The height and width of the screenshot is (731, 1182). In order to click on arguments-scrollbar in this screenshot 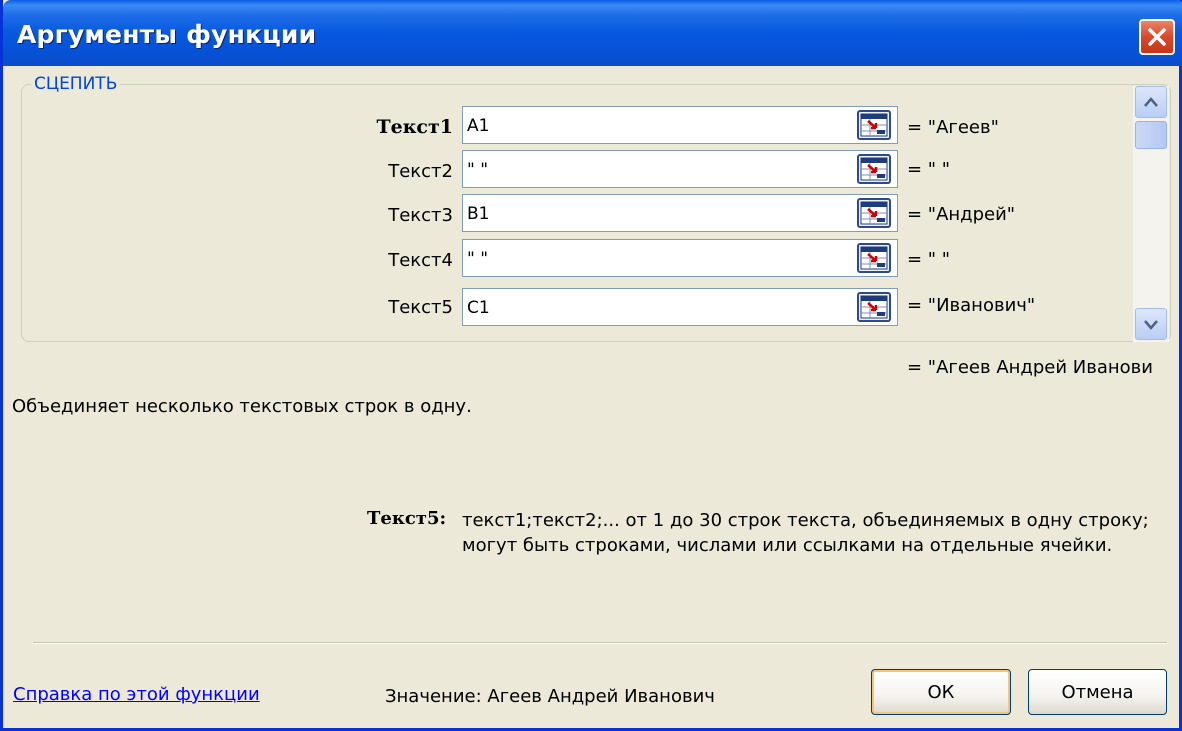, I will do `click(1151, 214)`.